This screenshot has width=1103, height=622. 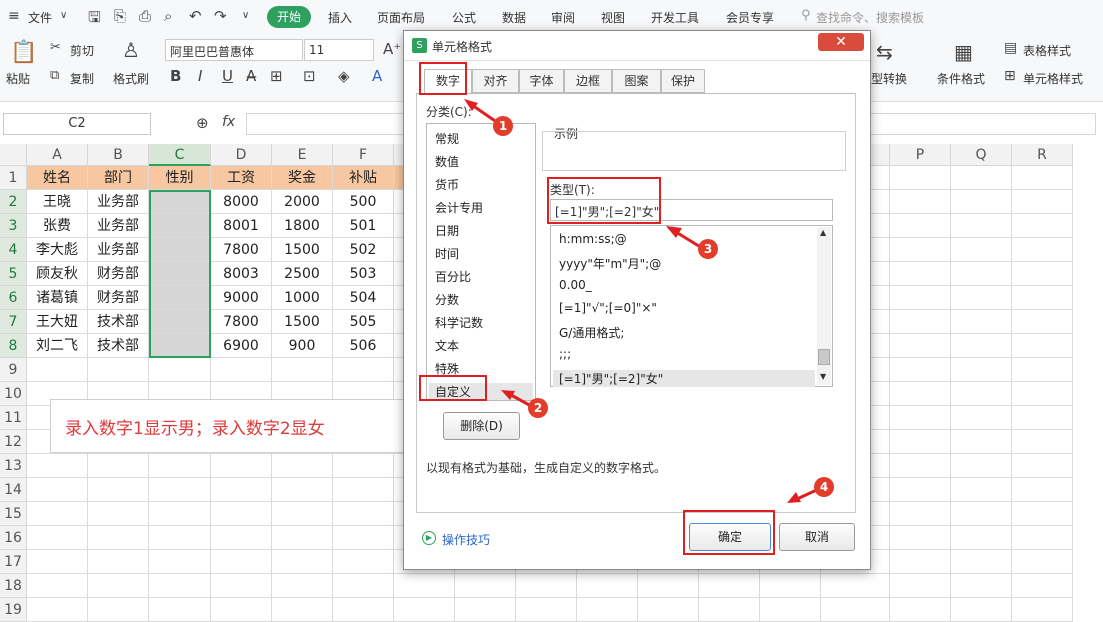 I want to click on column-header: R, so click(x=1042, y=155).